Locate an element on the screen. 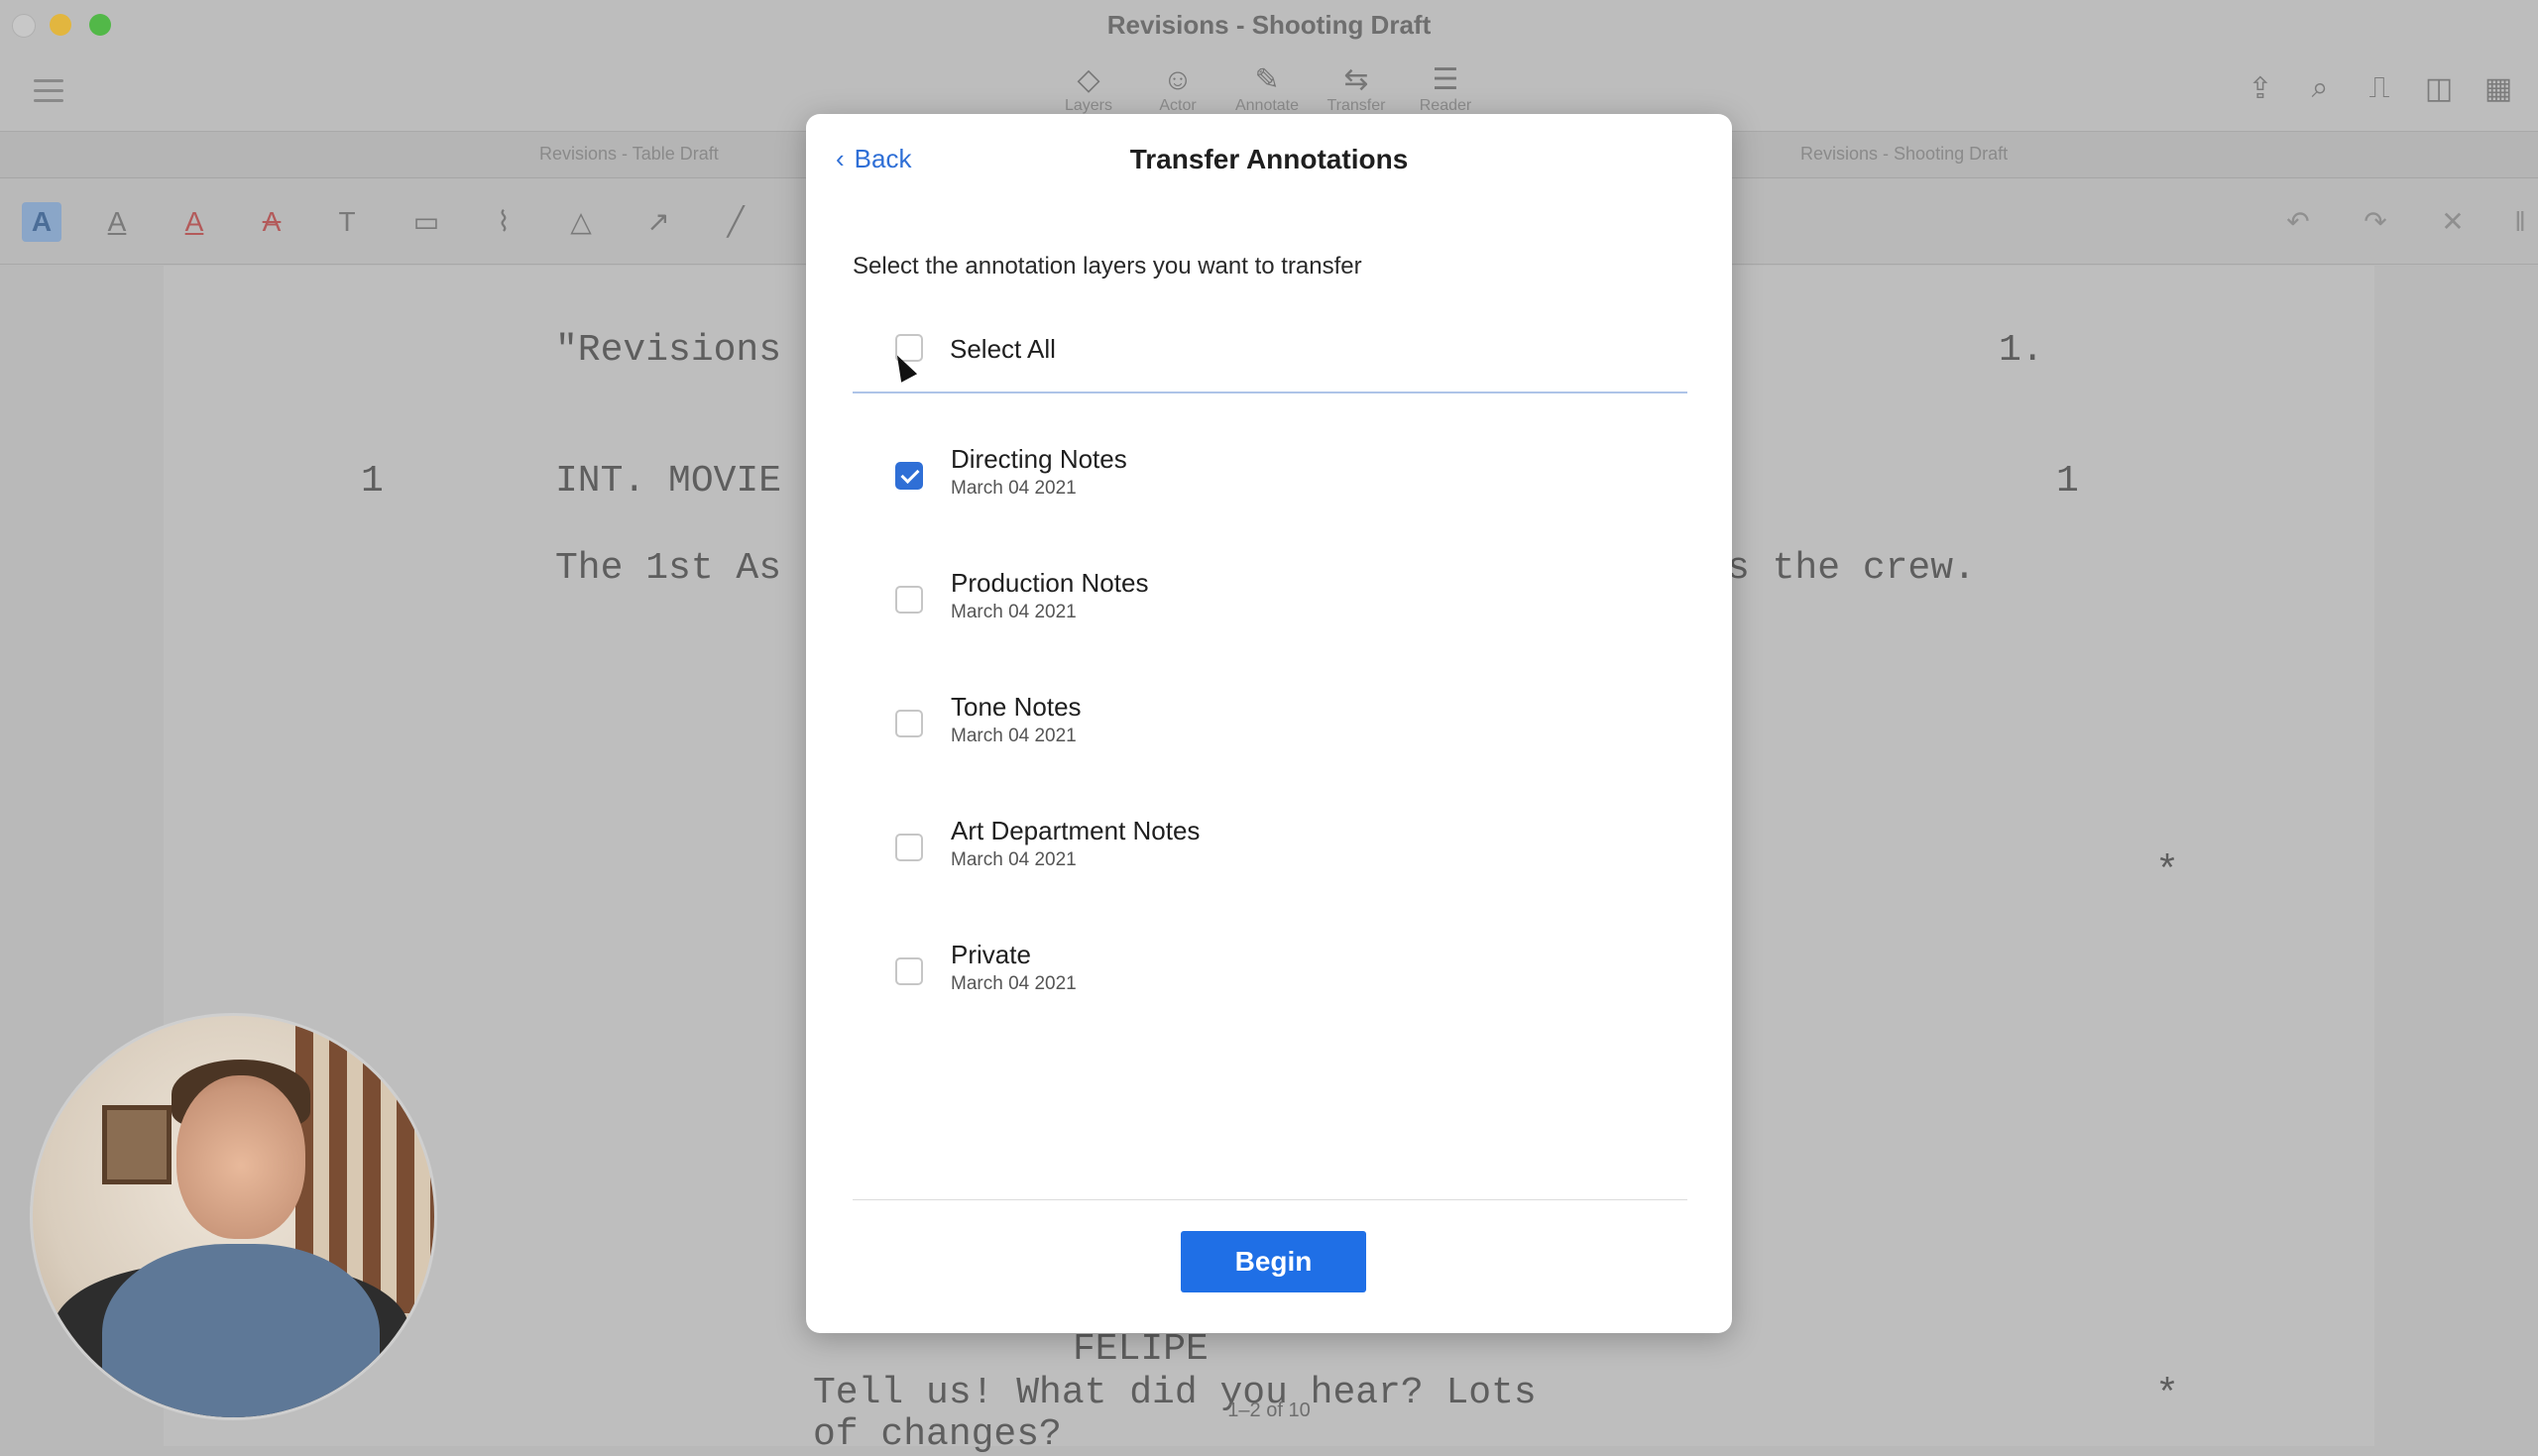 The height and width of the screenshot is (1456, 2538). reader-mode-label: Reader is located at coordinates (1445, 105).